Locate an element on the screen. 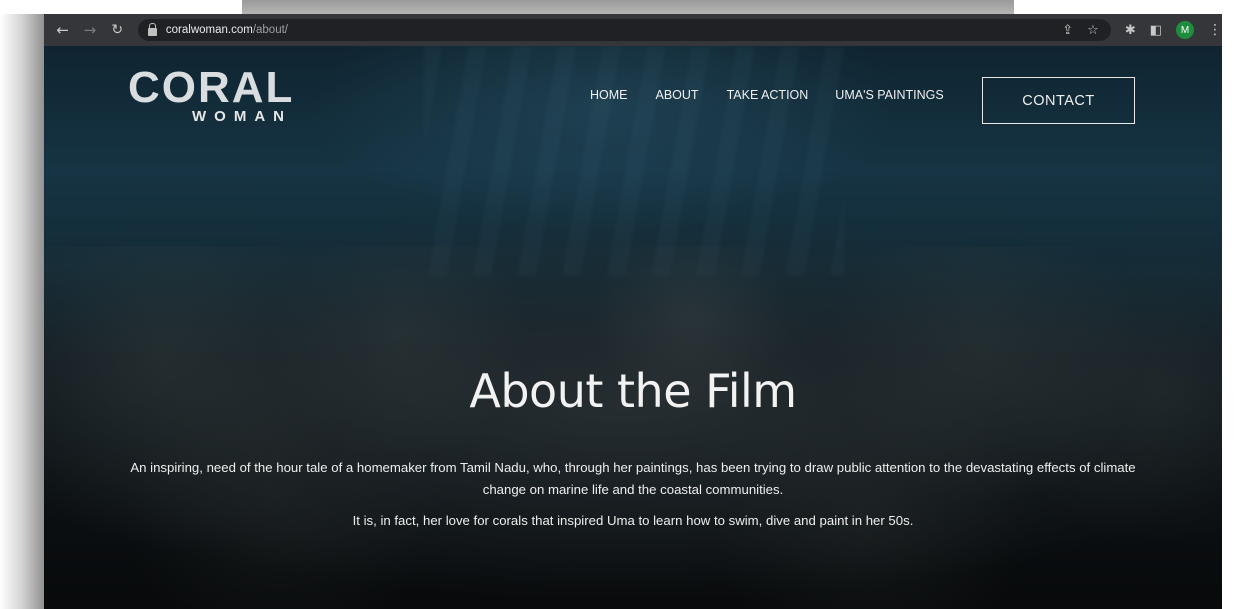 The width and height of the screenshot is (1244, 609). reload-icon: ↻ is located at coordinates (117, 30).